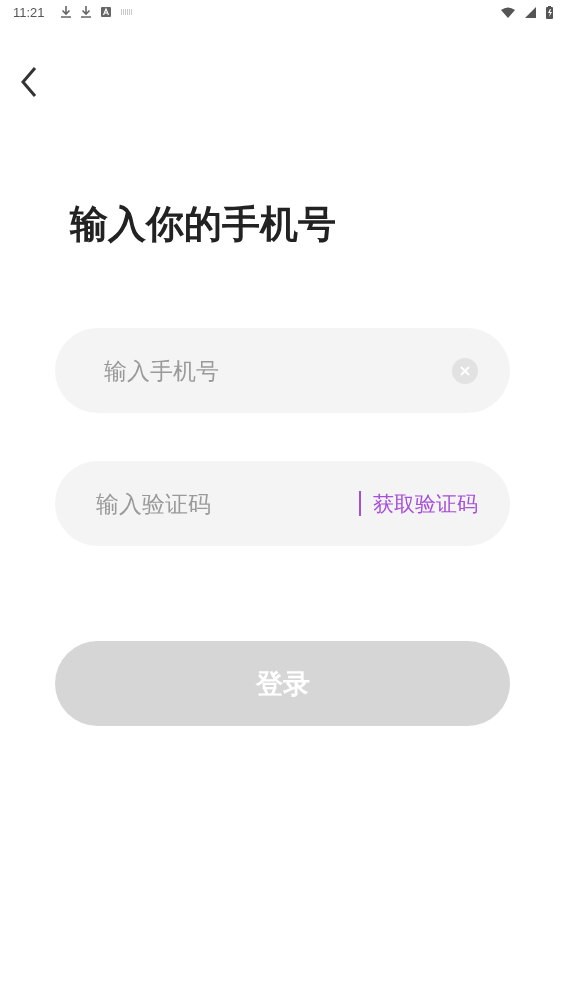  I want to click on wifi-icon, so click(508, 12).